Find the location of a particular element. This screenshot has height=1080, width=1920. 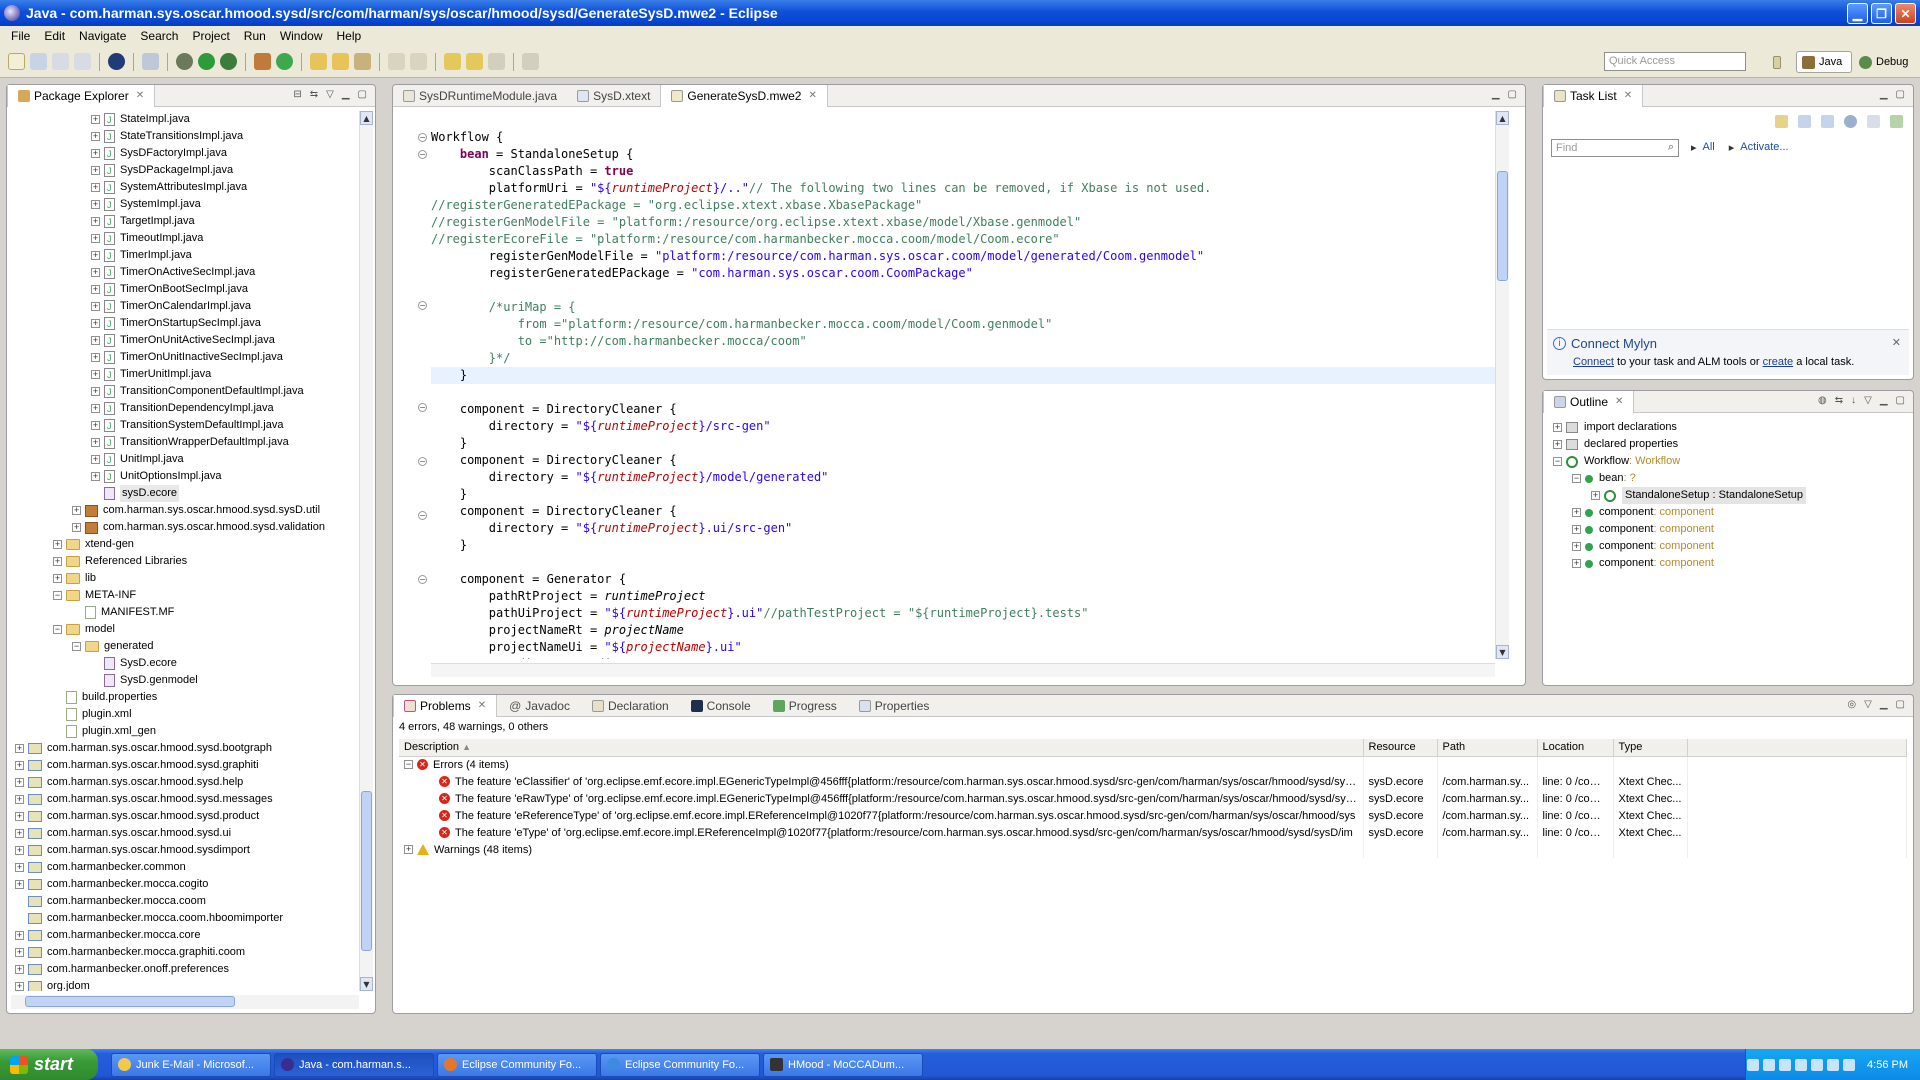

tree-item: SysD.ecore is located at coordinates (187, 663).